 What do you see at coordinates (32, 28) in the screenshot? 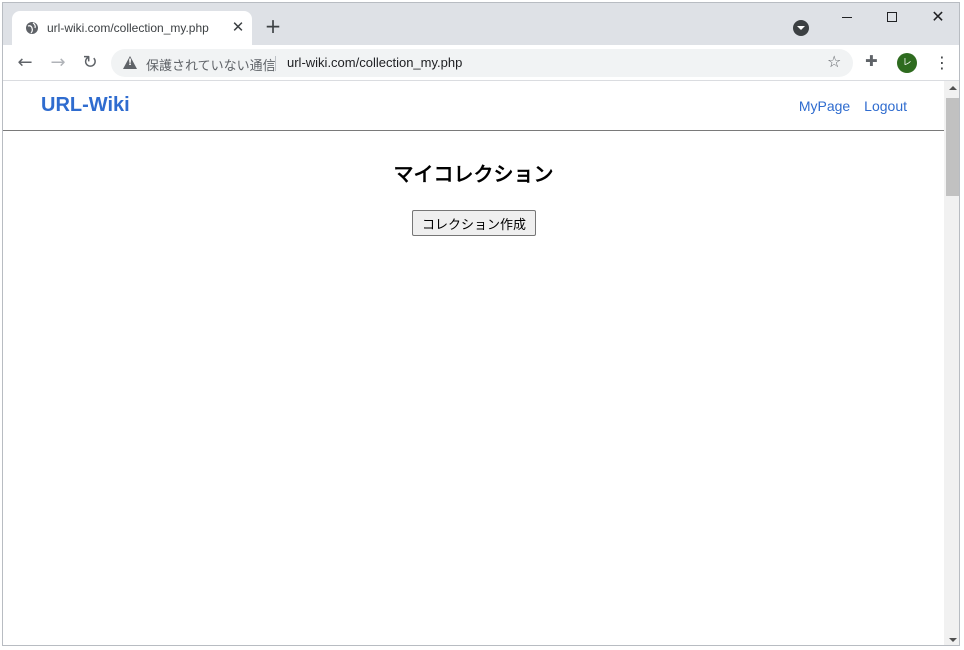
I see `globe-icon` at bounding box center [32, 28].